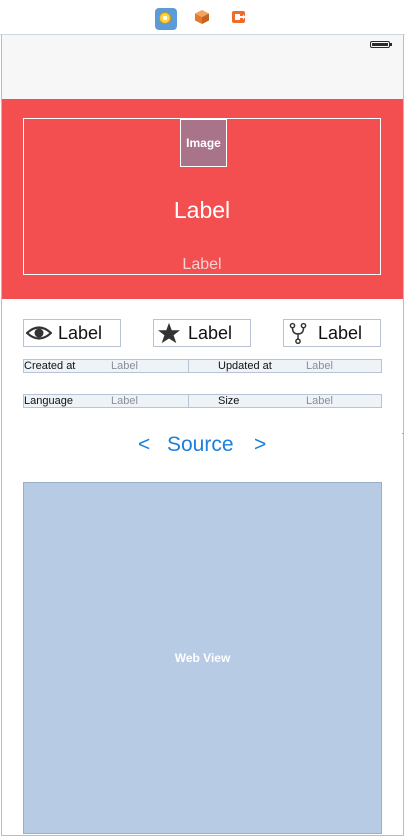 This screenshot has height=838, width=405. Describe the element at coordinates (210, 333) in the screenshot. I see `stars-count-label: Label` at that location.